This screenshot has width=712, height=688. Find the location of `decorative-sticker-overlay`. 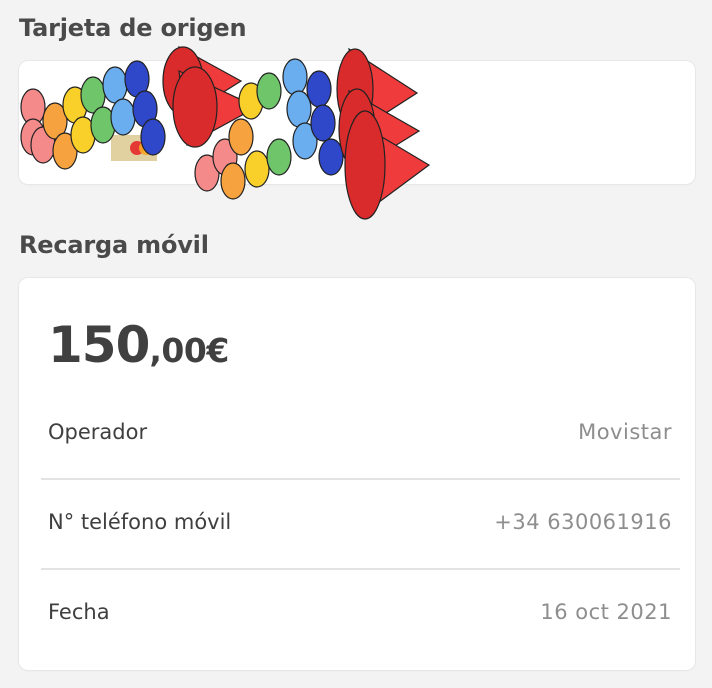

decorative-sticker-overlay is located at coordinates (225, 132).